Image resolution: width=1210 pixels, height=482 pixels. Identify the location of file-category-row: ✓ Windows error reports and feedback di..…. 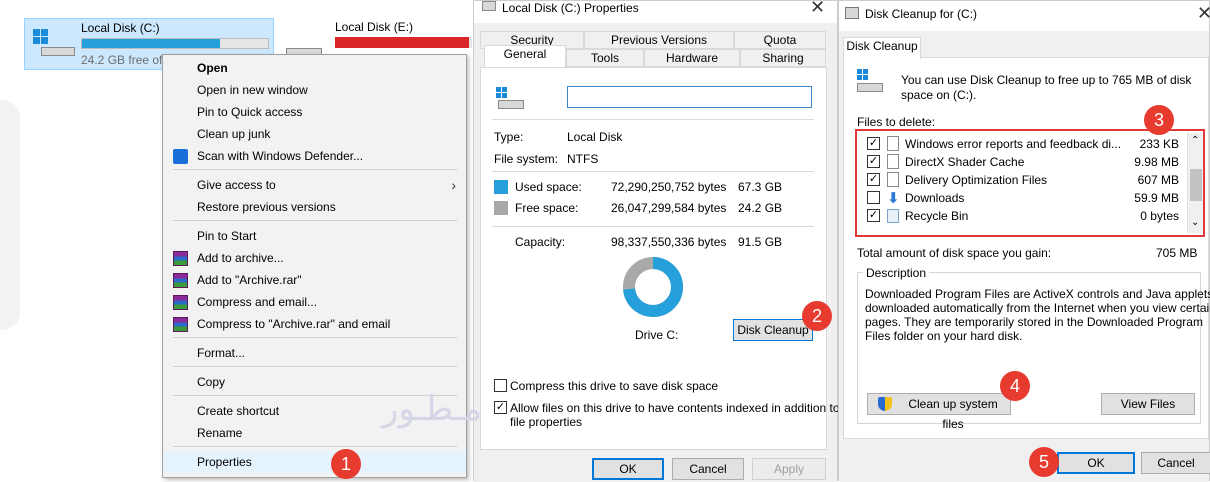
(1025, 144).